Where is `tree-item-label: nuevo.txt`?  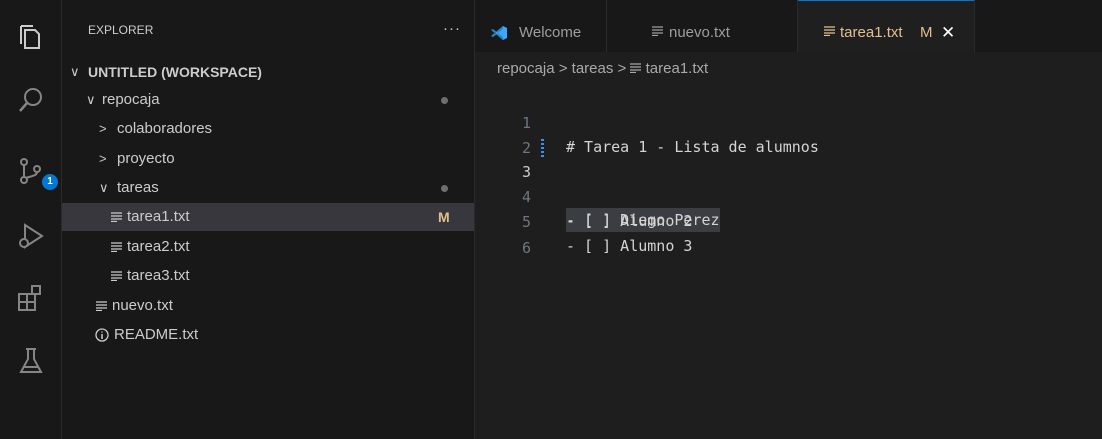 tree-item-label: nuevo.txt is located at coordinates (142, 305).